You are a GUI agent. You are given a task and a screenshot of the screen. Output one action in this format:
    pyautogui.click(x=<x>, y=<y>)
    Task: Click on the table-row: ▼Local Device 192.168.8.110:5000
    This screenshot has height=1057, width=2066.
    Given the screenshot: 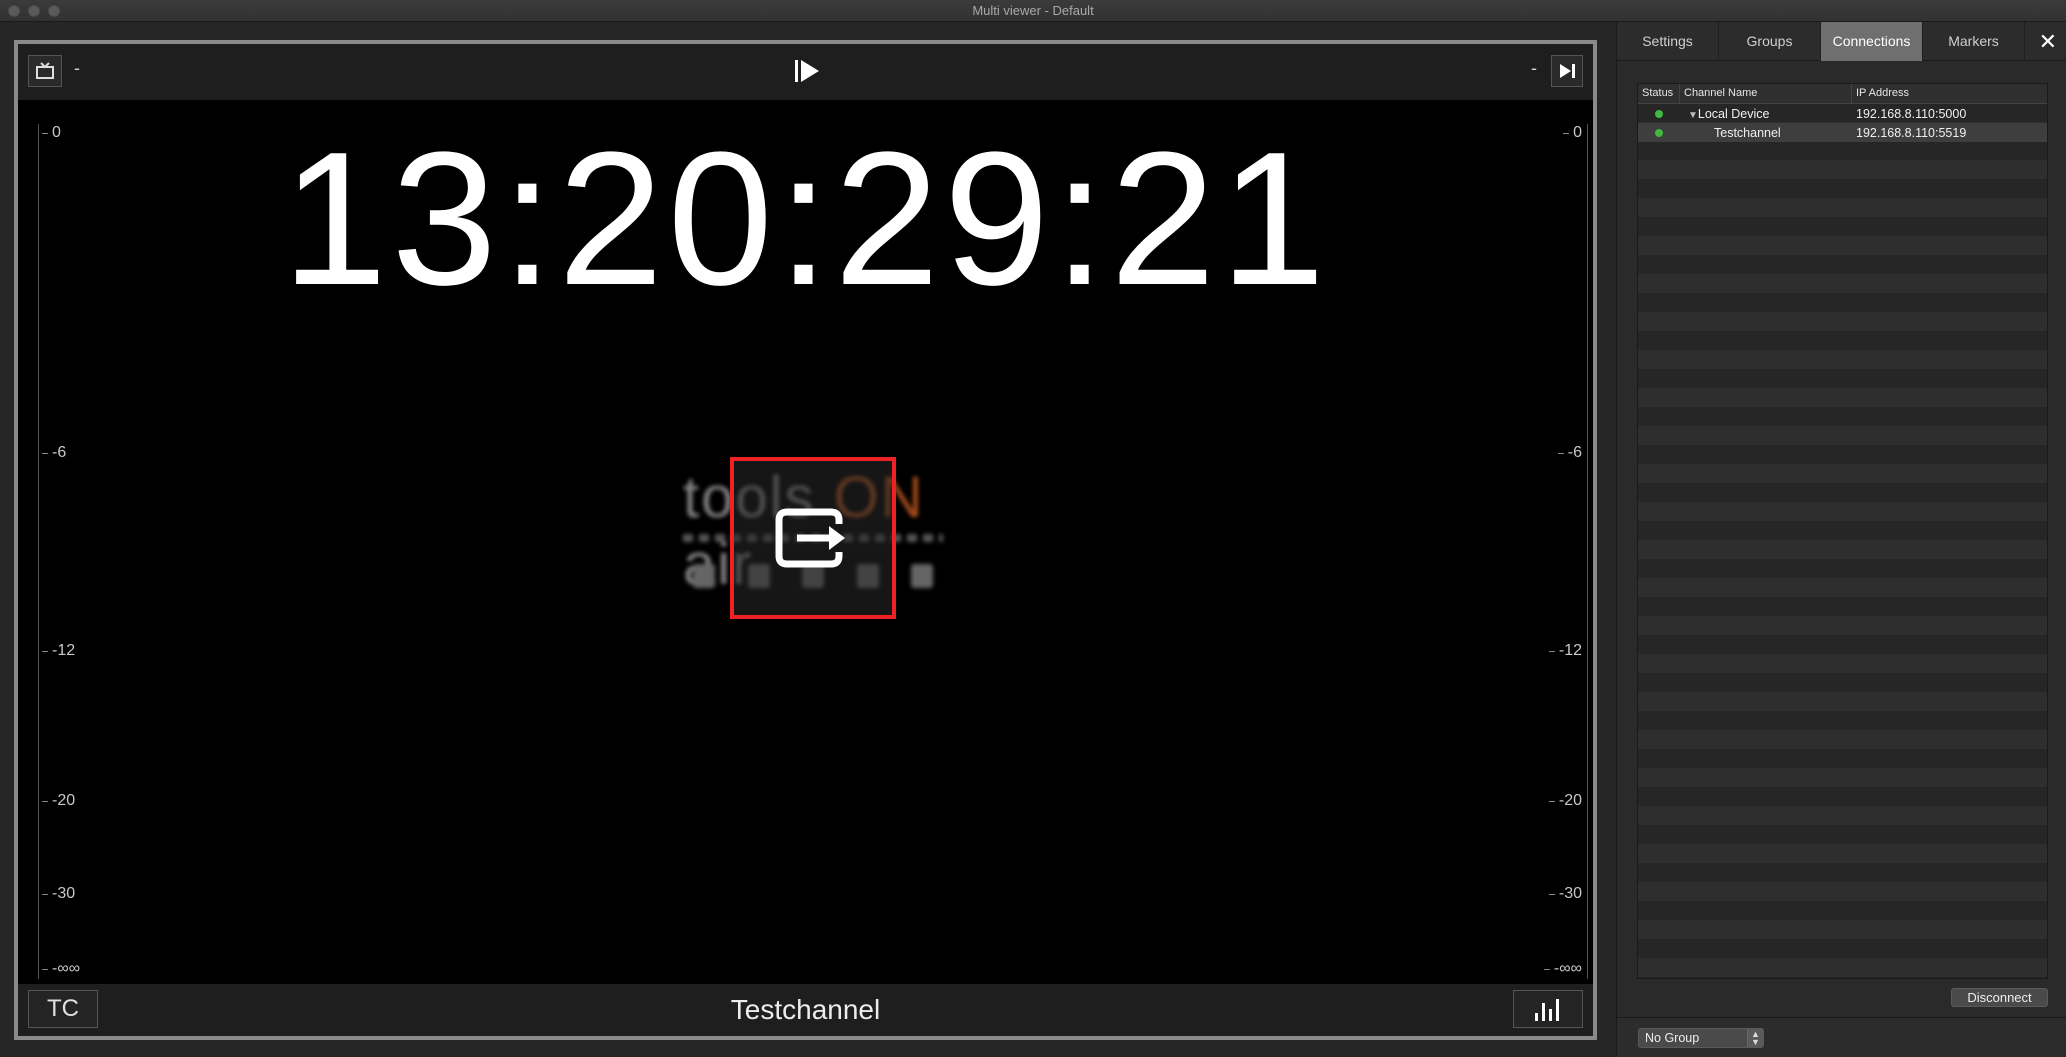 What is the action you would take?
    pyautogui.click(x=1842, y=113)
    